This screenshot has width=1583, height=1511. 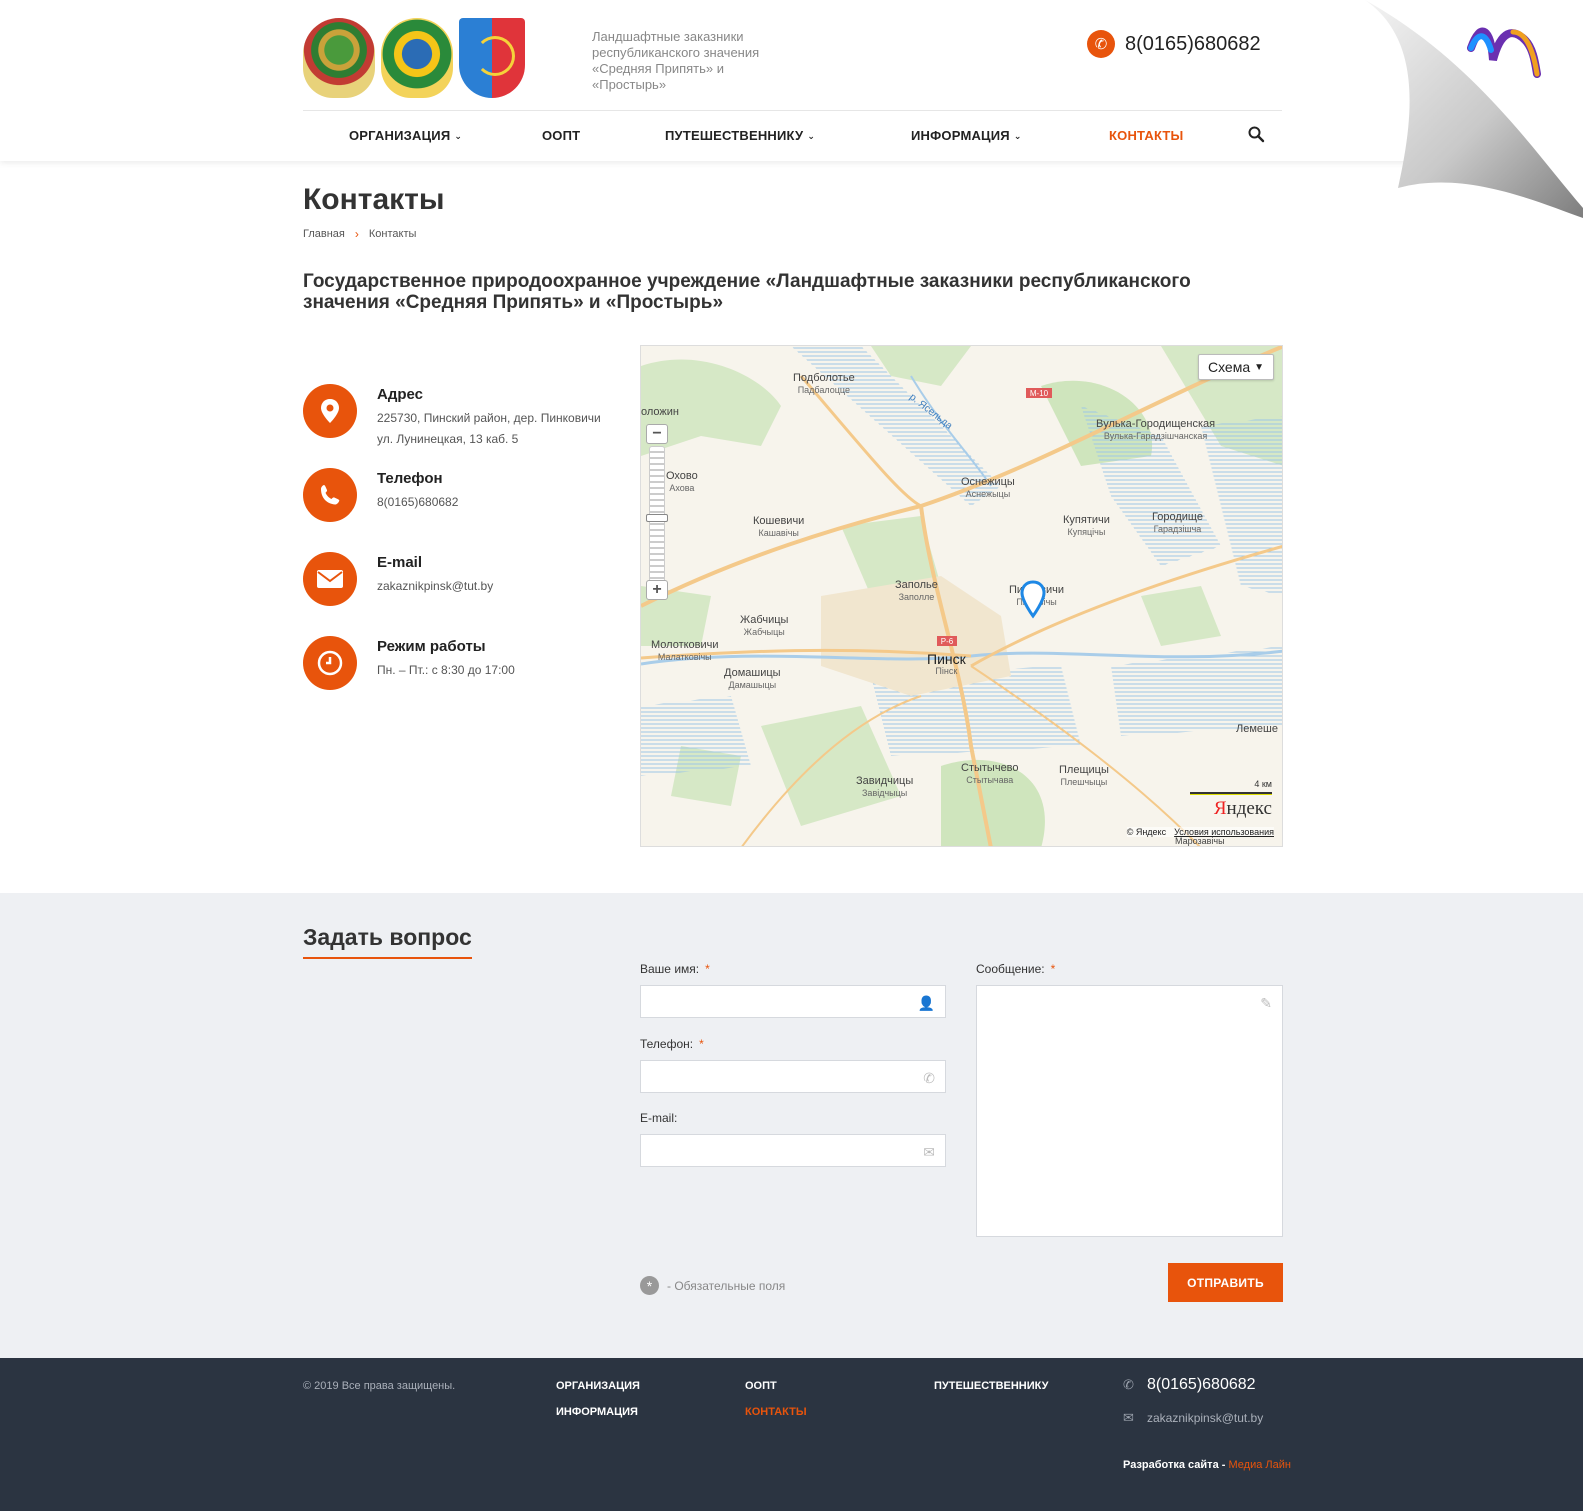 I want to click on map-zoom-control: − +, so click(x=658, y=514).